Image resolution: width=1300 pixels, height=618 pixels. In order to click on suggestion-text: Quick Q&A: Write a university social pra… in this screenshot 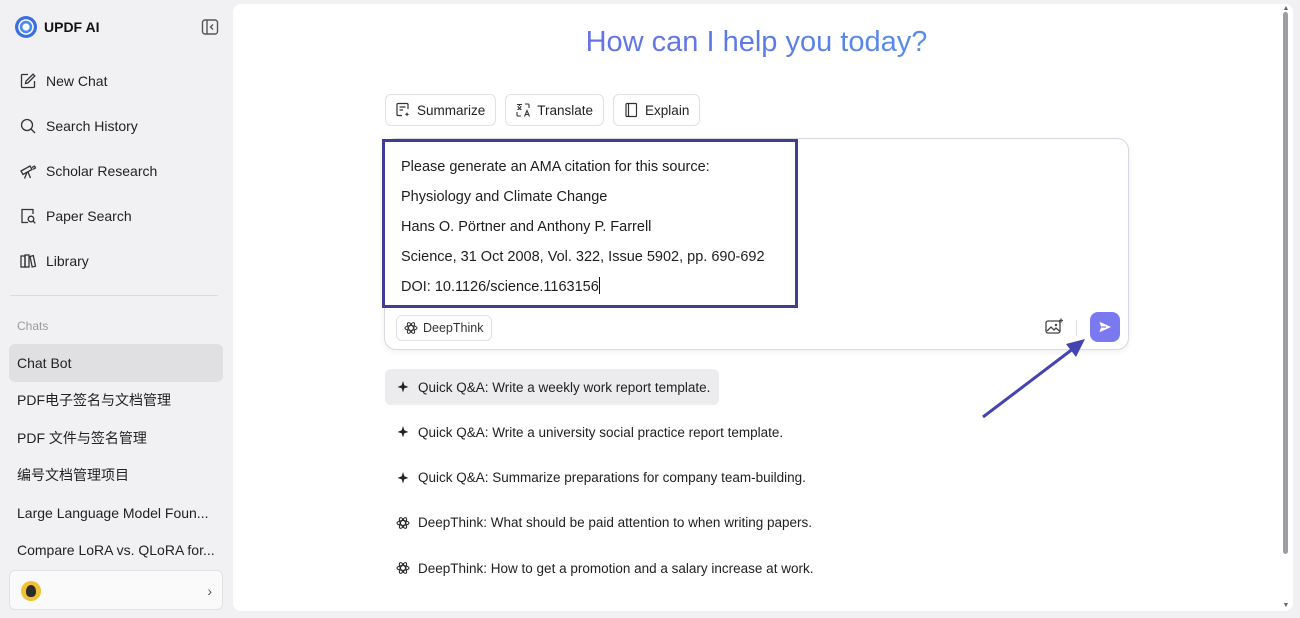, I will do `click(601, 432)`.